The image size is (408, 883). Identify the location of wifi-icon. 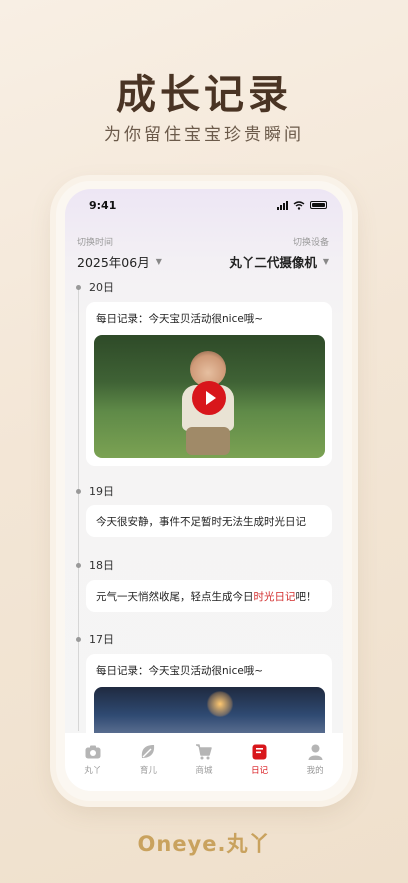
(299, 205).